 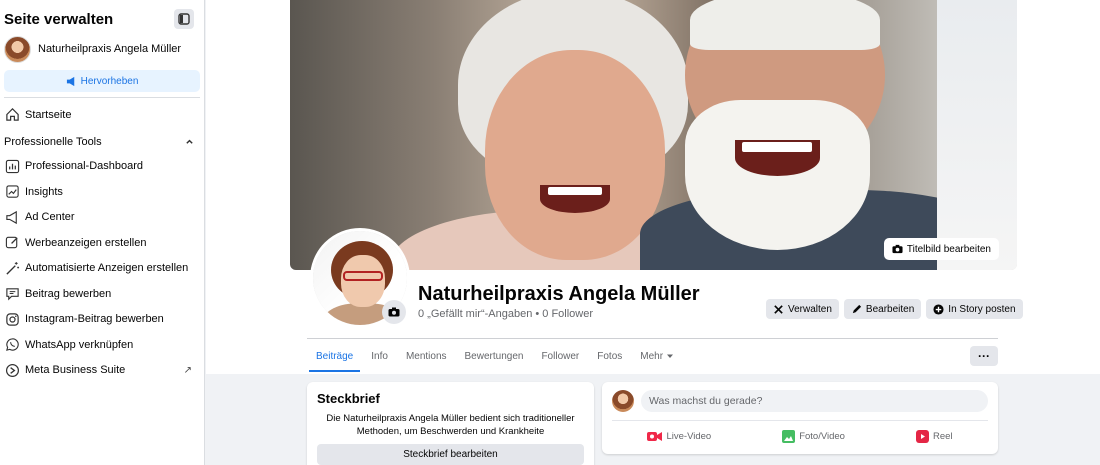 What do you see at coordinates (109, 81) in the screenshot?
I see `promote-label: Hervorheben` at bounding box center [109, 81].